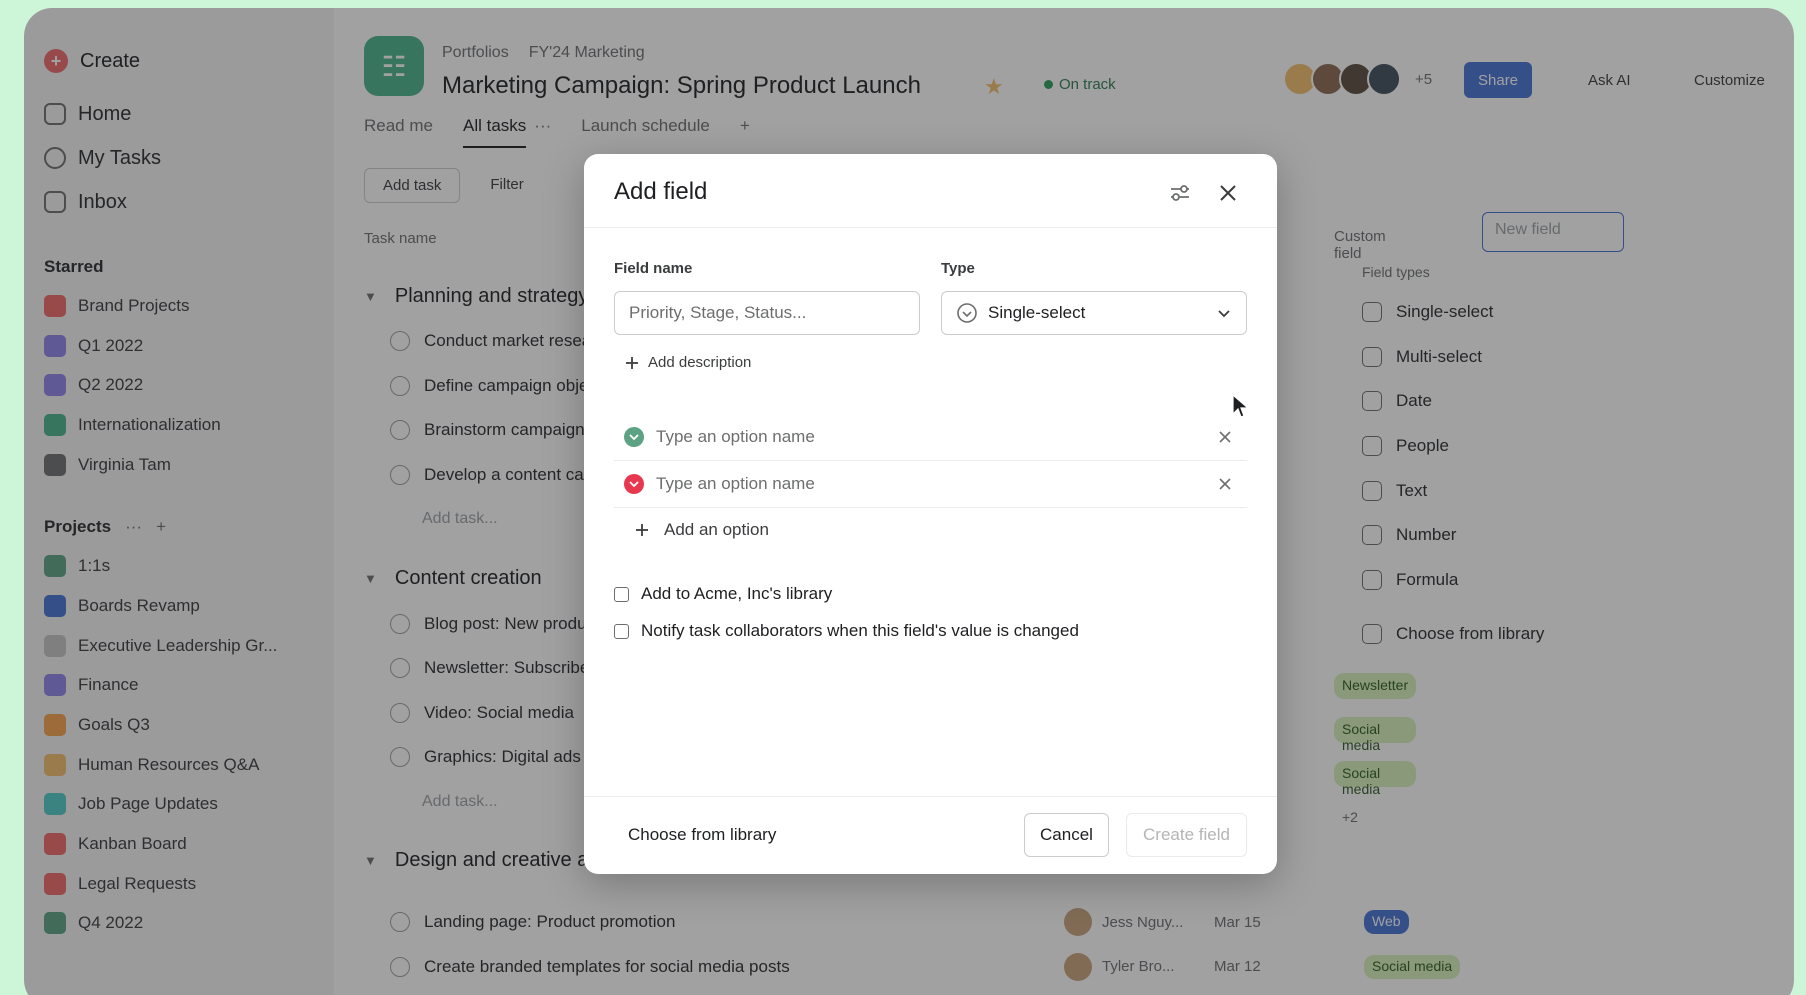  I want to click on mouse-cursor-icon, so click(1240, 406).